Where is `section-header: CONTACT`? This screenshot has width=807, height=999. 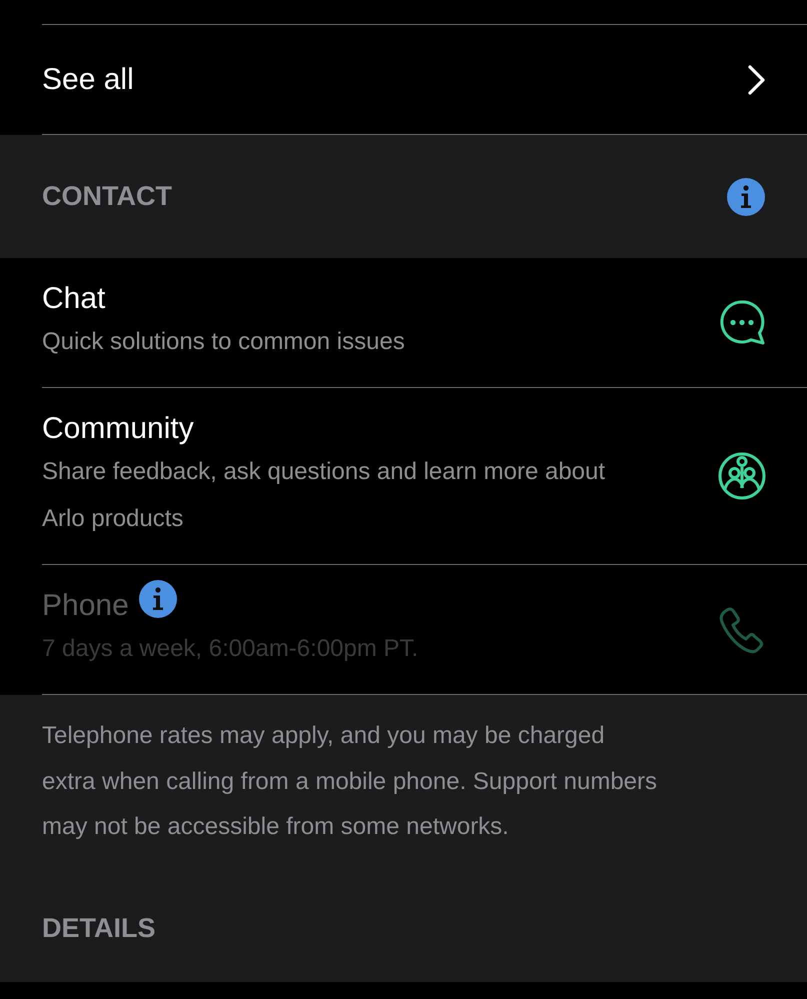 section-header: CONTACT is located at coordinates (107, 196).